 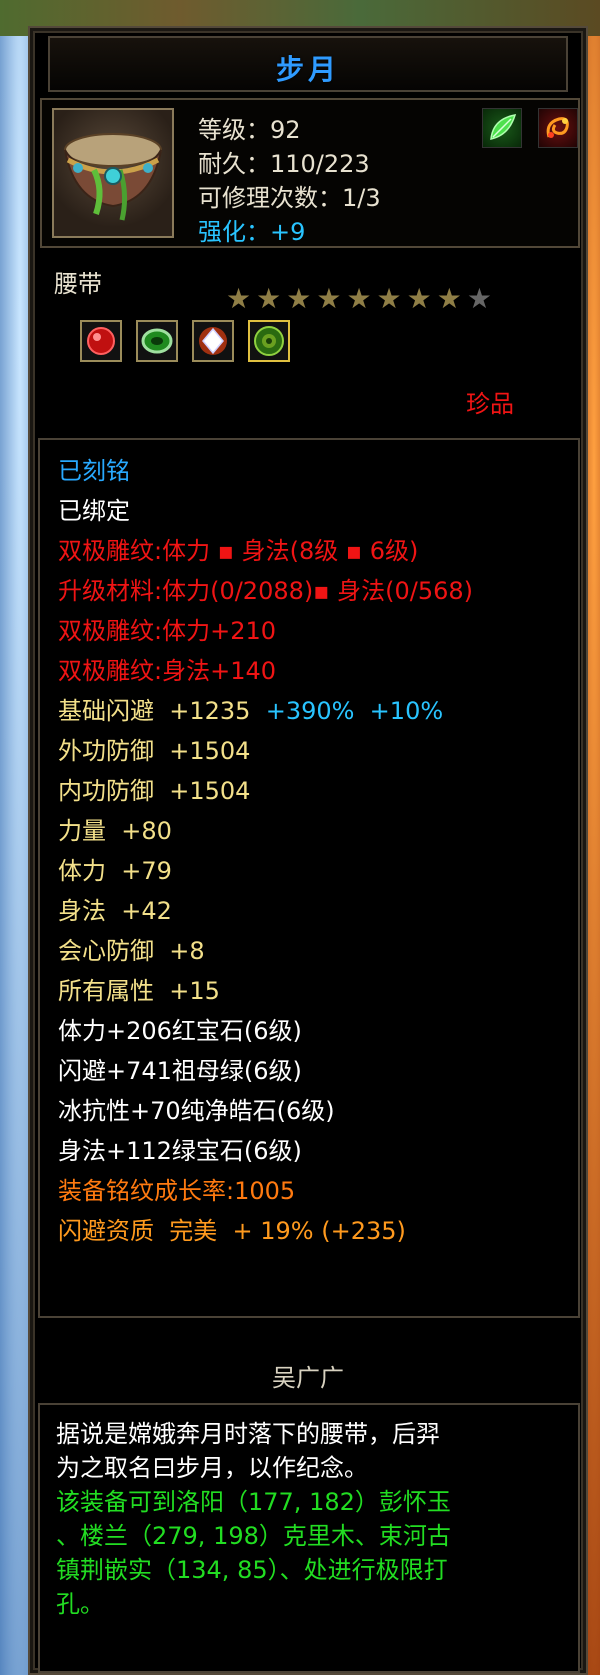 I want to click on attribute-text: 身法+112绿宝石(6级), so click(x=180, y=1151).